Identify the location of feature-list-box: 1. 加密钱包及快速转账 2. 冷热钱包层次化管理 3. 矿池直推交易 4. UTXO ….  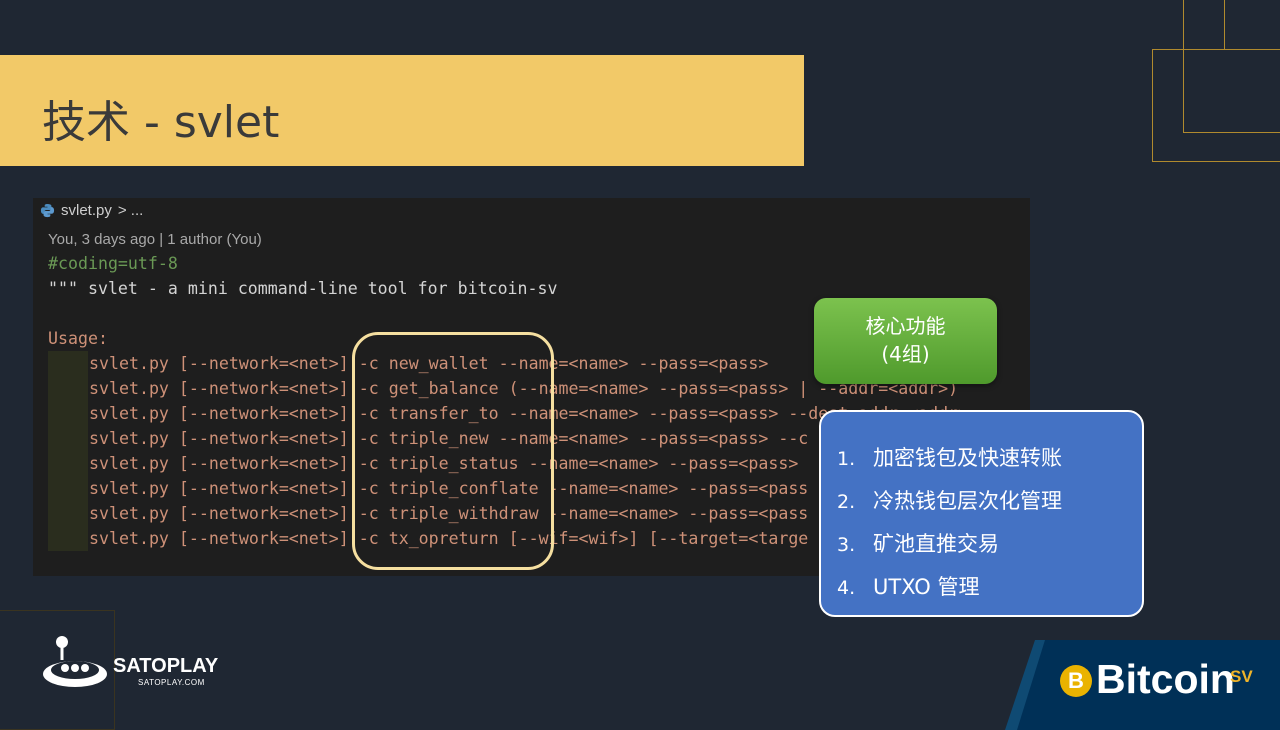
(981, 513).